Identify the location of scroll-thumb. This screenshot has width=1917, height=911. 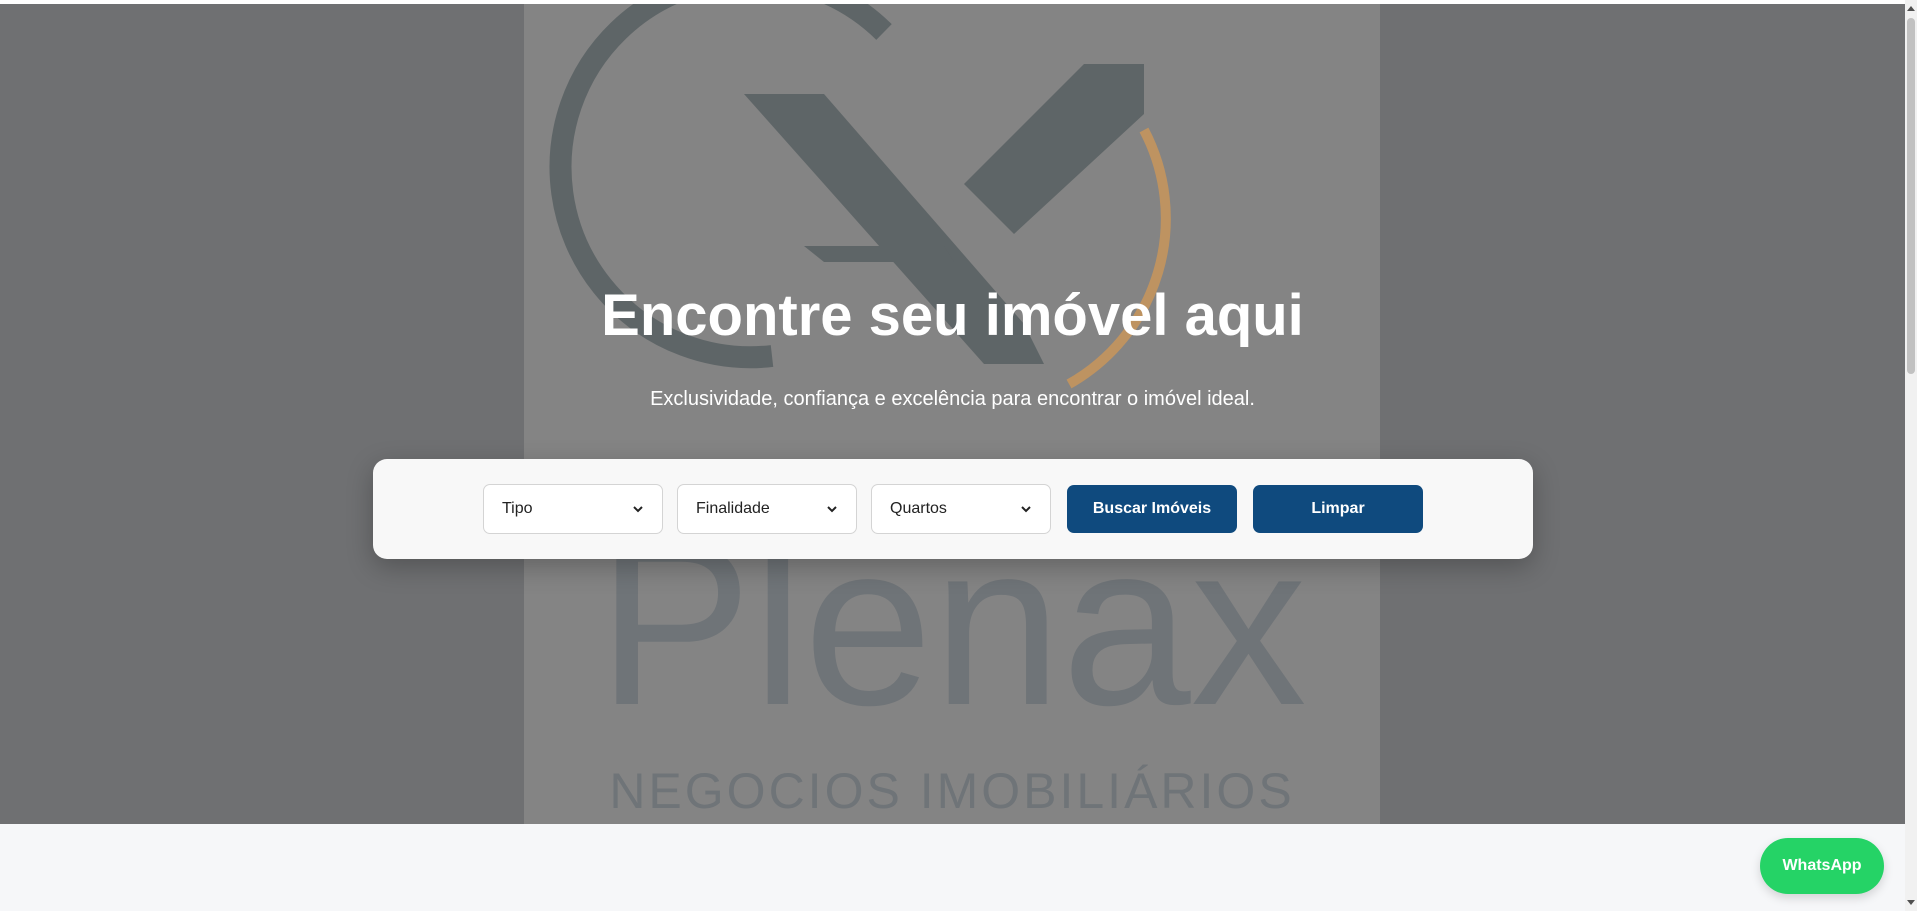
(1911, 196).